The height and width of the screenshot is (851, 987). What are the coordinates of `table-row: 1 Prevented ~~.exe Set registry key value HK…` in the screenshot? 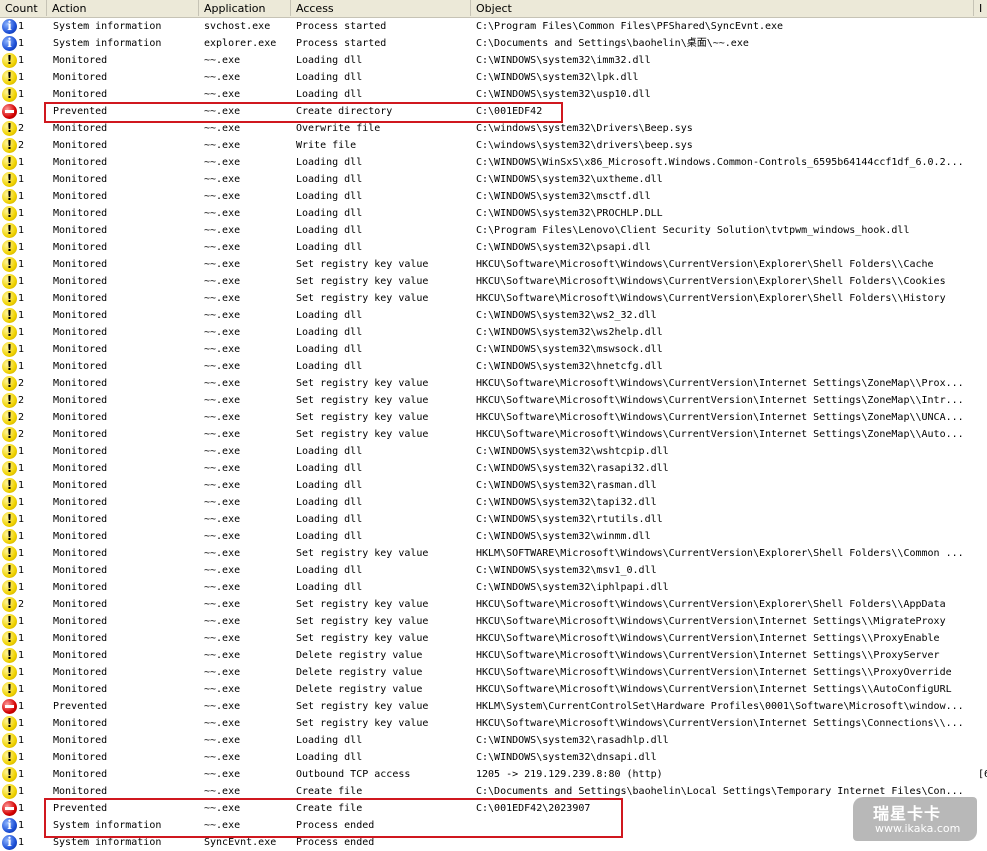 It's located at (493, 706).